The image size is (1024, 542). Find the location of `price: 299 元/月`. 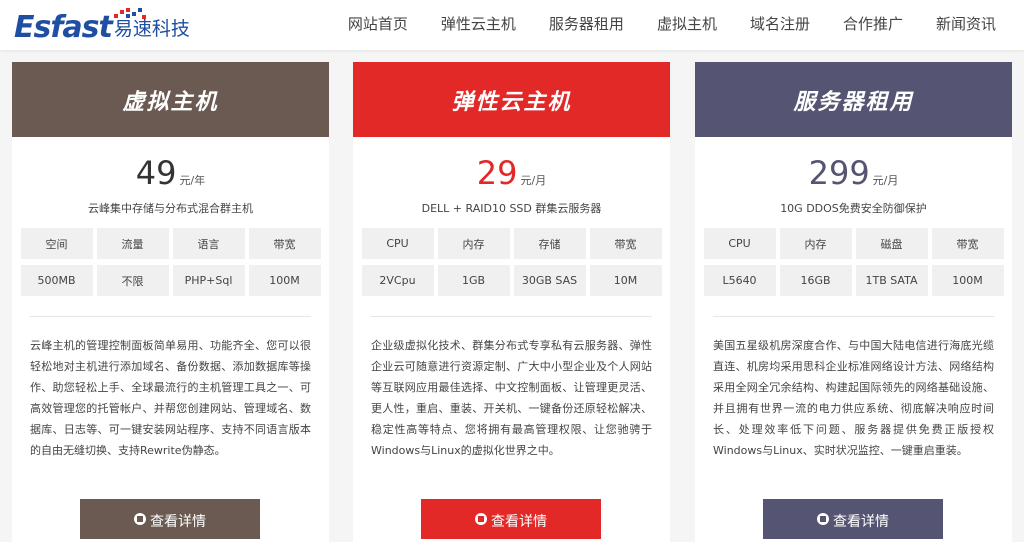

price: 299 元/月 is located at coordinates (853, 173).